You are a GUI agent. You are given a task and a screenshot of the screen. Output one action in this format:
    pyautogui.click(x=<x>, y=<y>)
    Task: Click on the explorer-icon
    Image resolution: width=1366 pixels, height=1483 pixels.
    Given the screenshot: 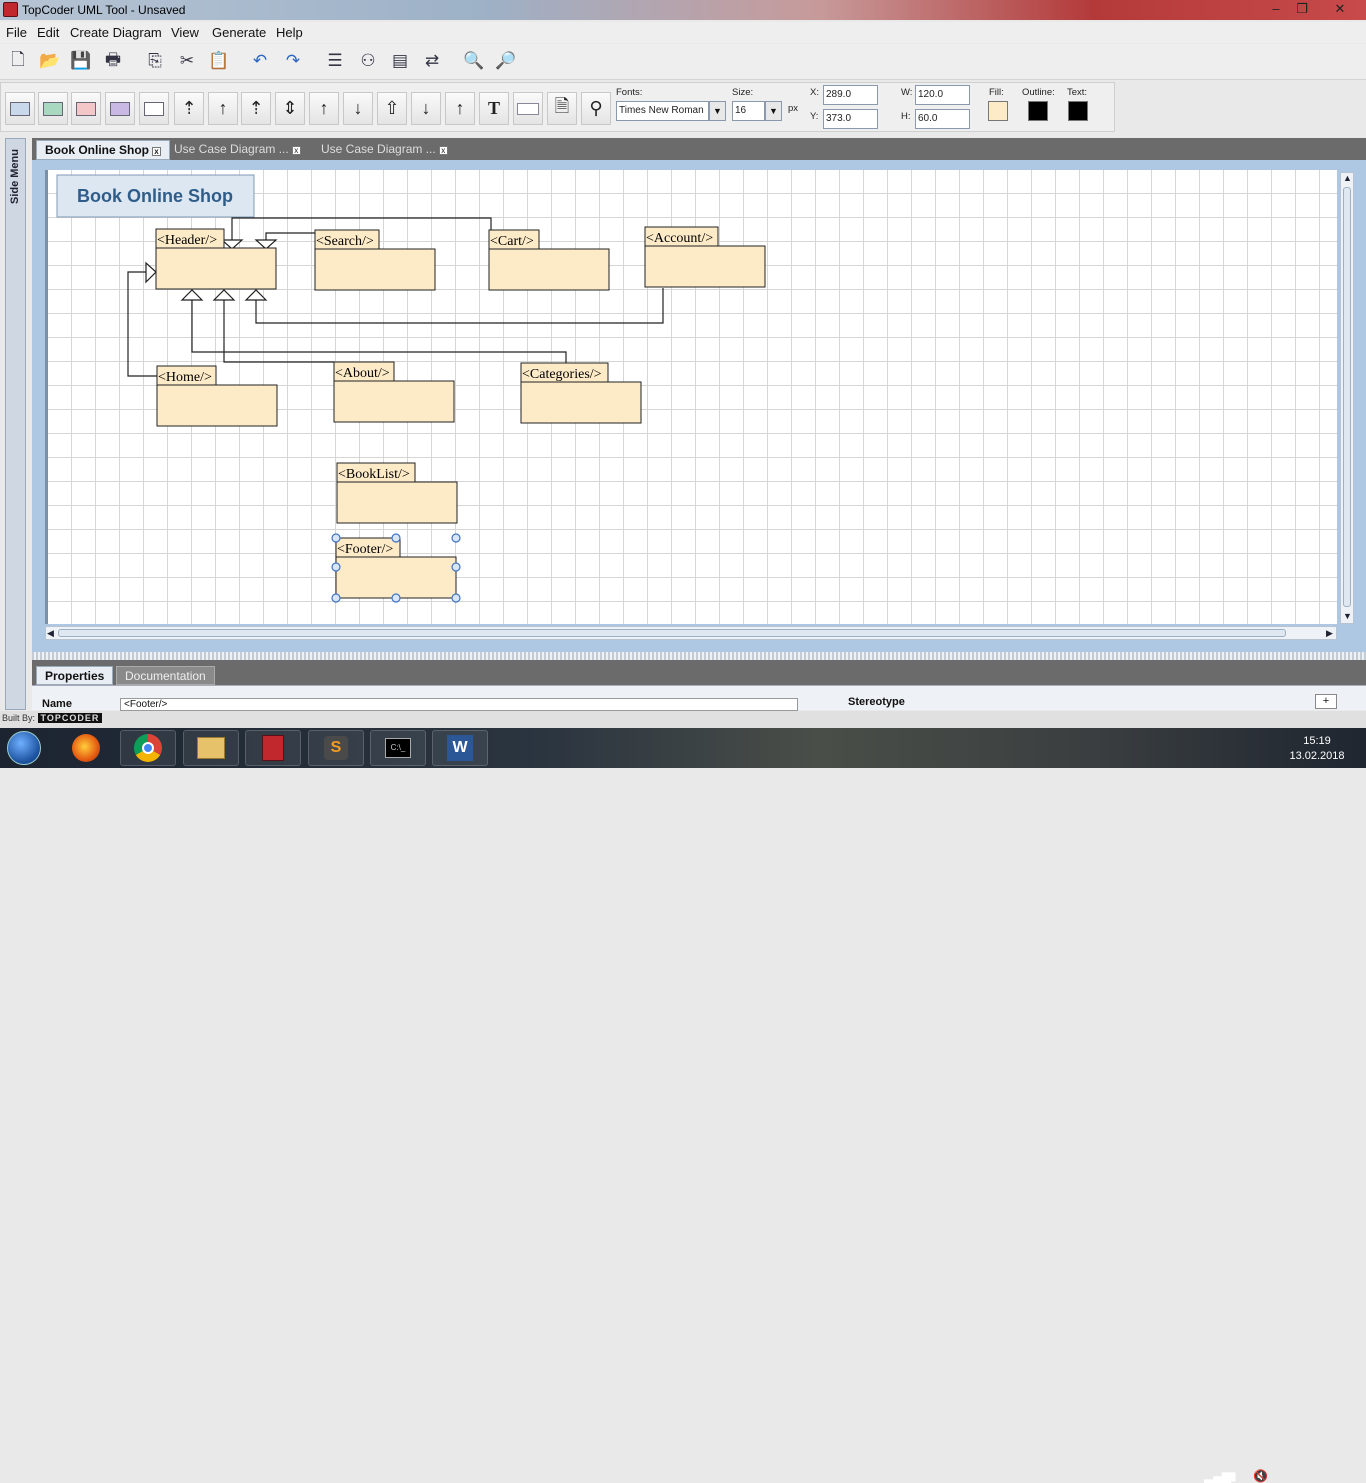 What is the action you would take?
    pyautogui.click(x=211, y=748)
    